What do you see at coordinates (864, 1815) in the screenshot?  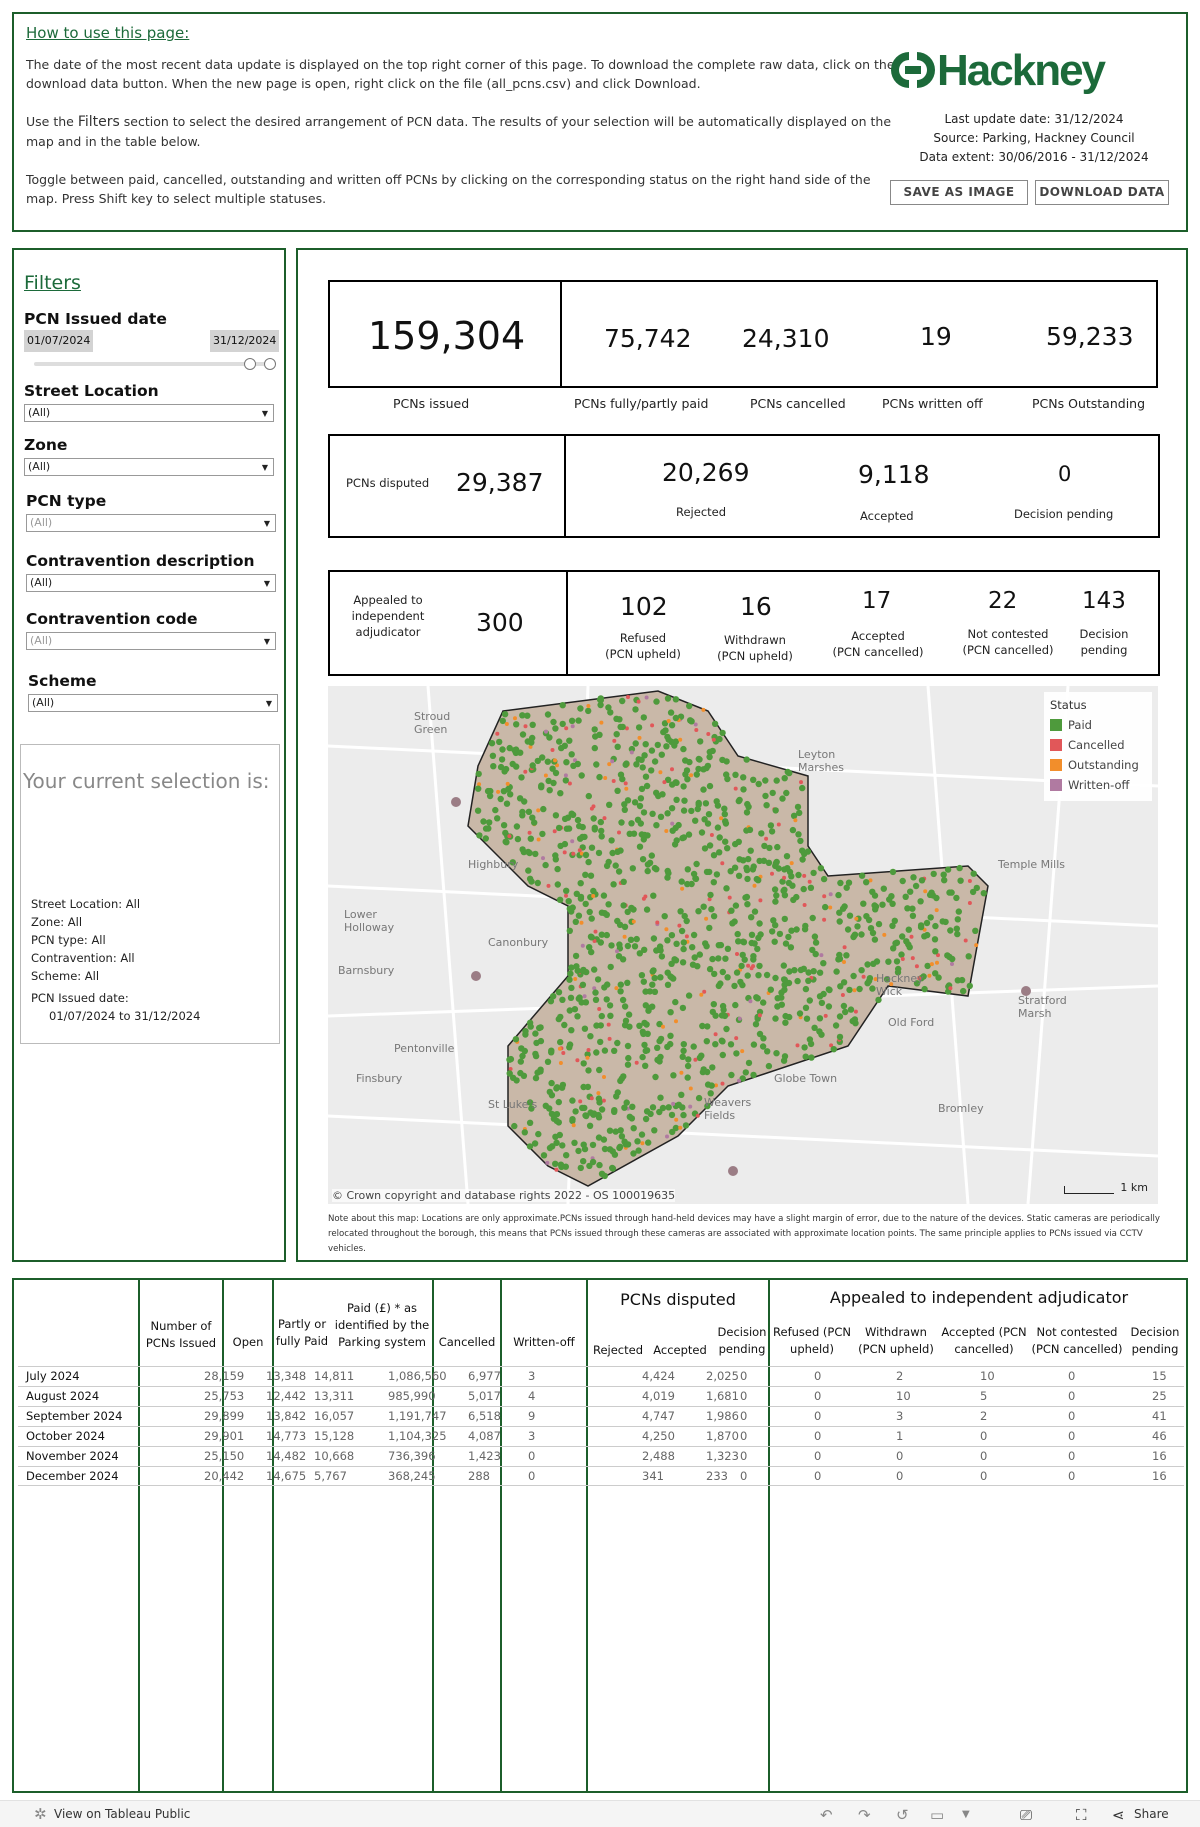 I see `redo-icon: ↷` at bounding box center [864, 1815].